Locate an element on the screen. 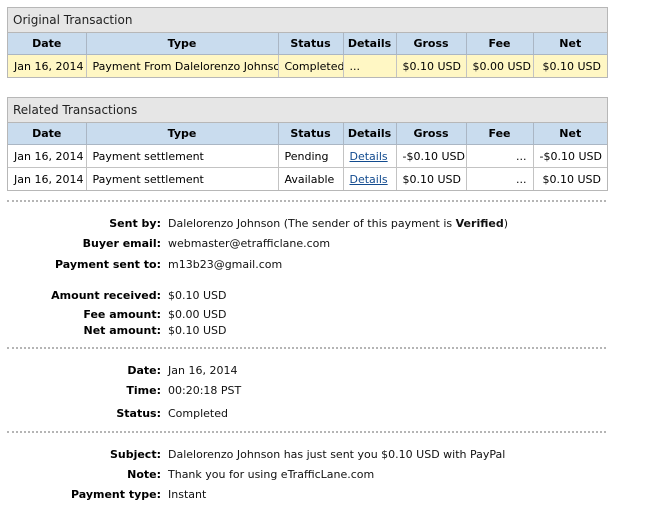  payment-sent-to-label: Payment sent to: is located at coordinates (107, 264).